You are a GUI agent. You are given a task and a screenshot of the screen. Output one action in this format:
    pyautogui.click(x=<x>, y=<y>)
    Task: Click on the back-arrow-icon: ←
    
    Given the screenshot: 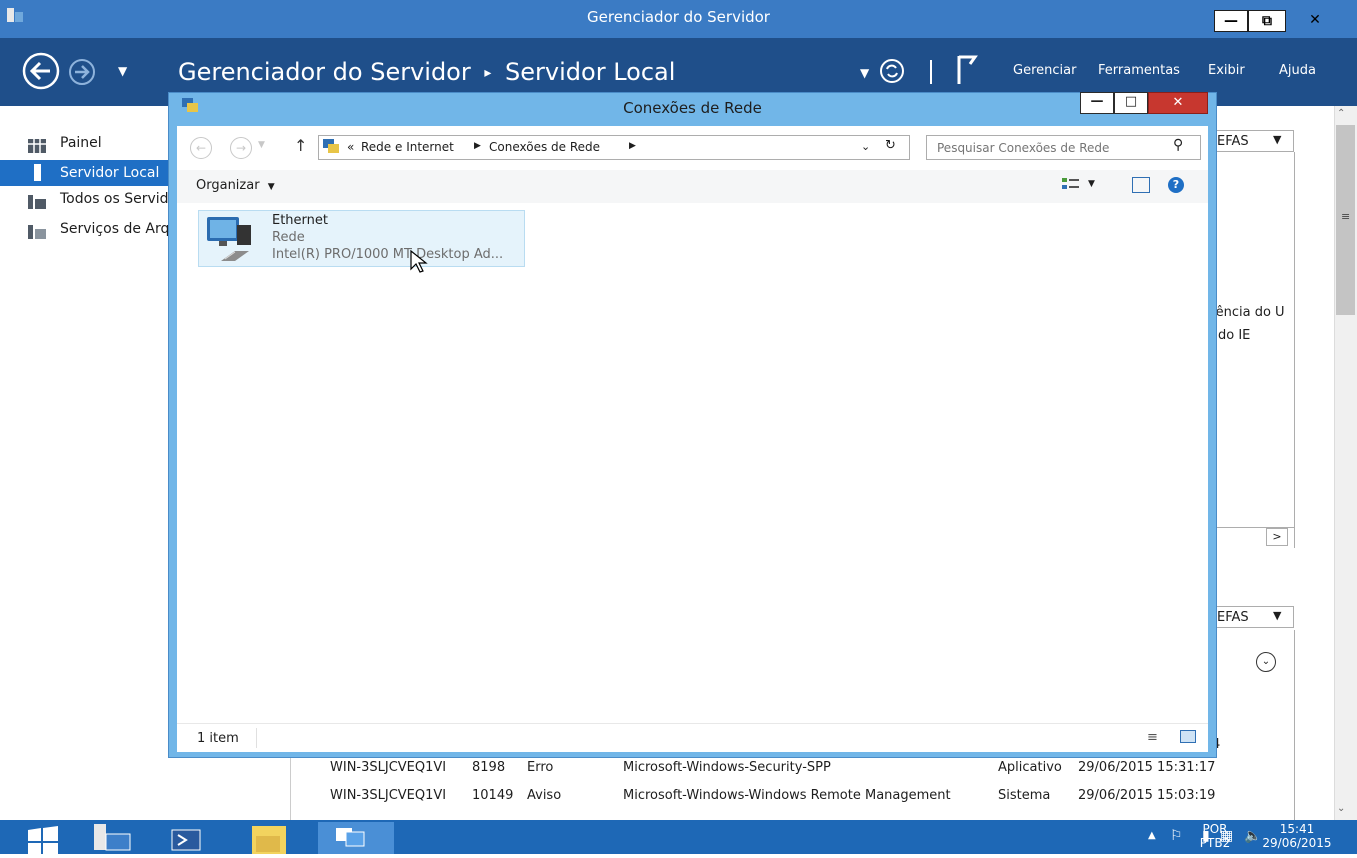 What is the action you would take?
    pyautogui.click(x=201, y=148)
    